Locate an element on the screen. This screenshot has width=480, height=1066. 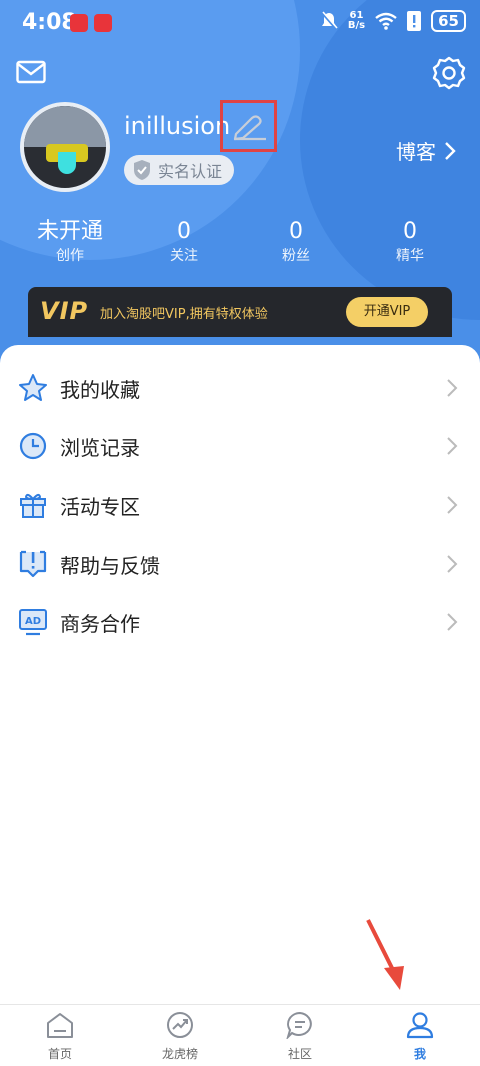
menu-item-favorites: 我的收藏 is located at coordinates (240, 388).